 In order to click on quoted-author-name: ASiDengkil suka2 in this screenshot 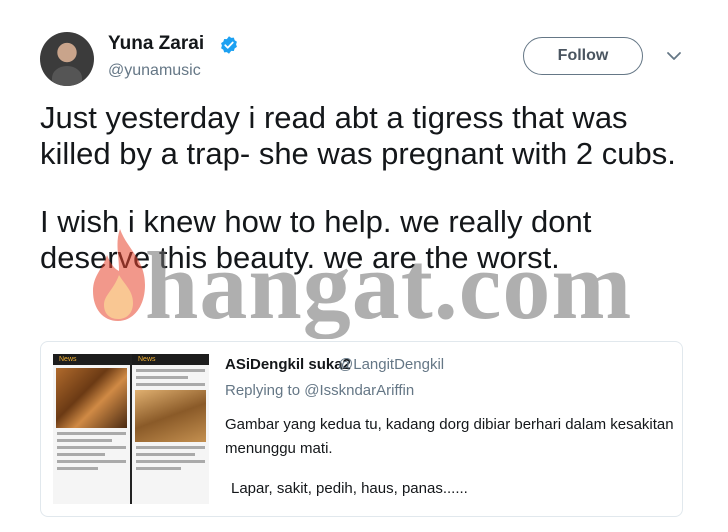, I will do `click(288, 364)`.